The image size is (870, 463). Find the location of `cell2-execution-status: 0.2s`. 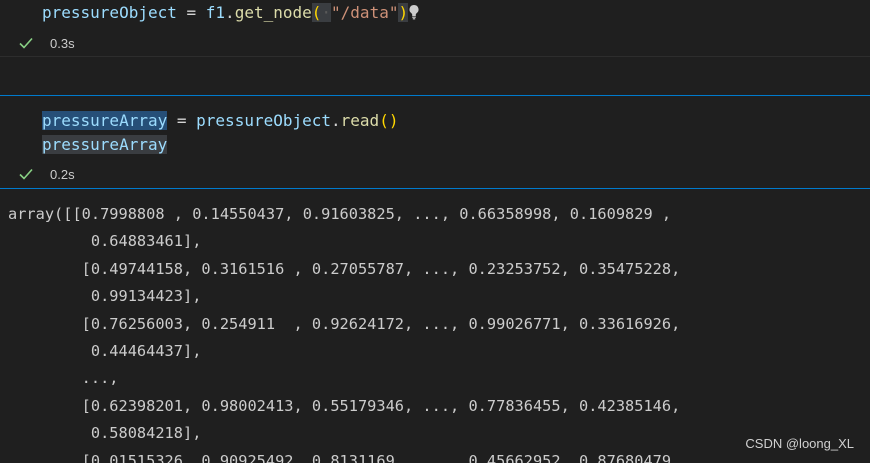

cell2-execution-status: 0.2s is located at coordinates (46, 174).